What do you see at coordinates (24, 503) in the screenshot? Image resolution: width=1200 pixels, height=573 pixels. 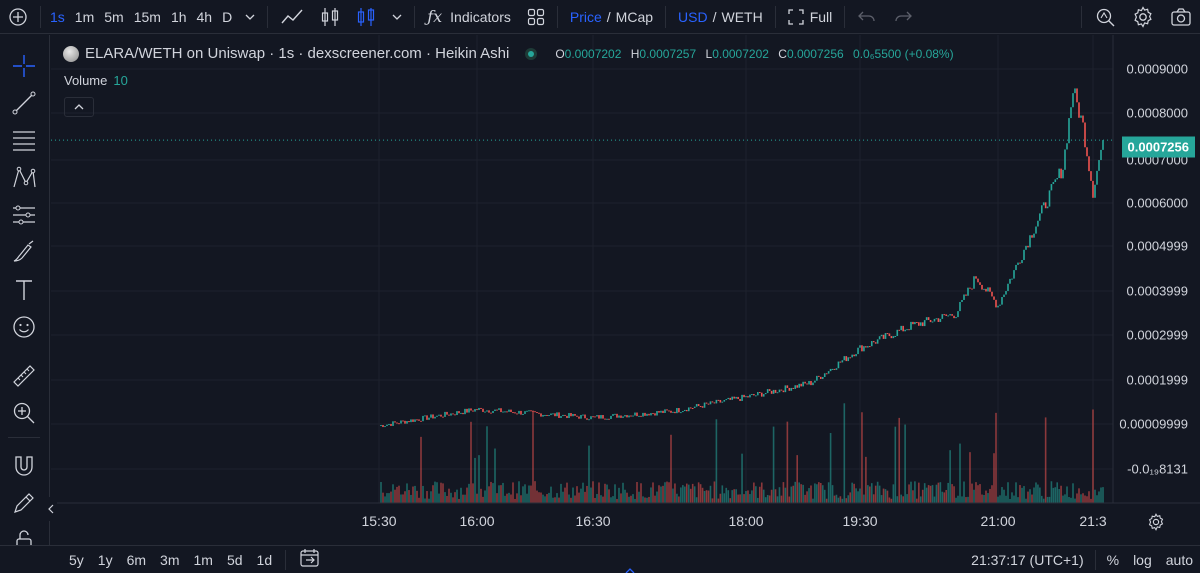 I see `stay-in-drawing-tool` at bounding box center [24, 503].